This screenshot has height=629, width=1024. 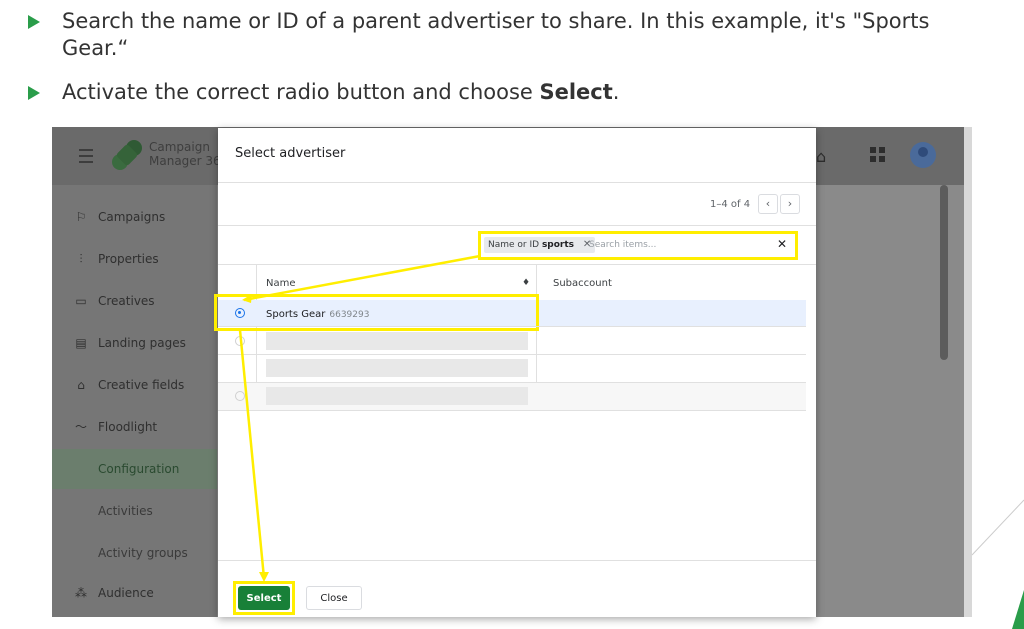 I want to click on sidebar-item-configuration: Configuration, so click(x=134, y=469).